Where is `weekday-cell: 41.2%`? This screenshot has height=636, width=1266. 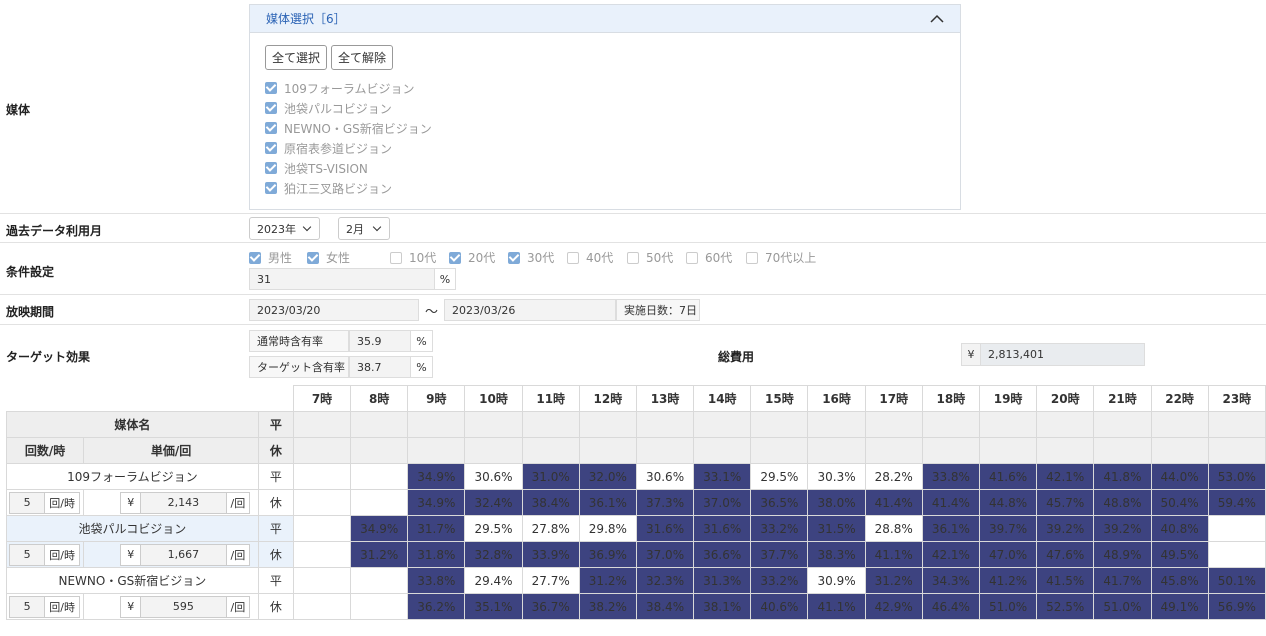
weekday-cell: 41.2% is located at coordinates (1008, 580).